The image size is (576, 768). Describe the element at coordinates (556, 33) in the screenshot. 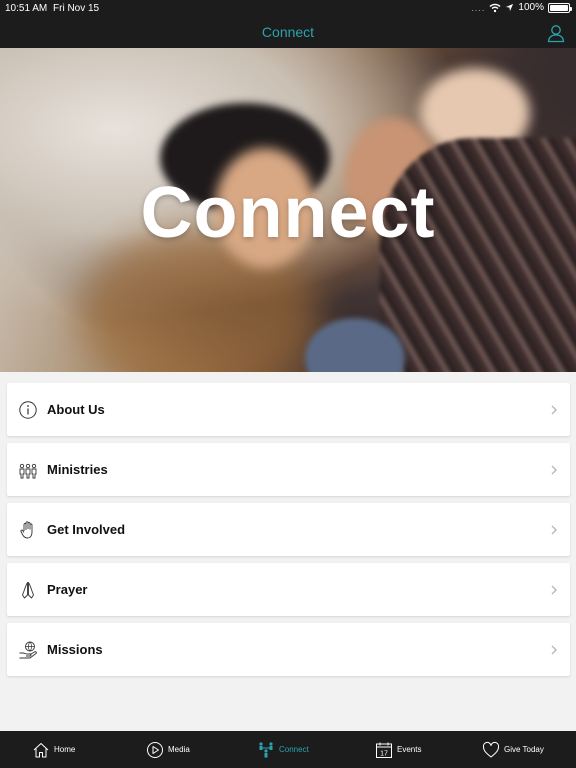

I see `profile-icon` at that location.